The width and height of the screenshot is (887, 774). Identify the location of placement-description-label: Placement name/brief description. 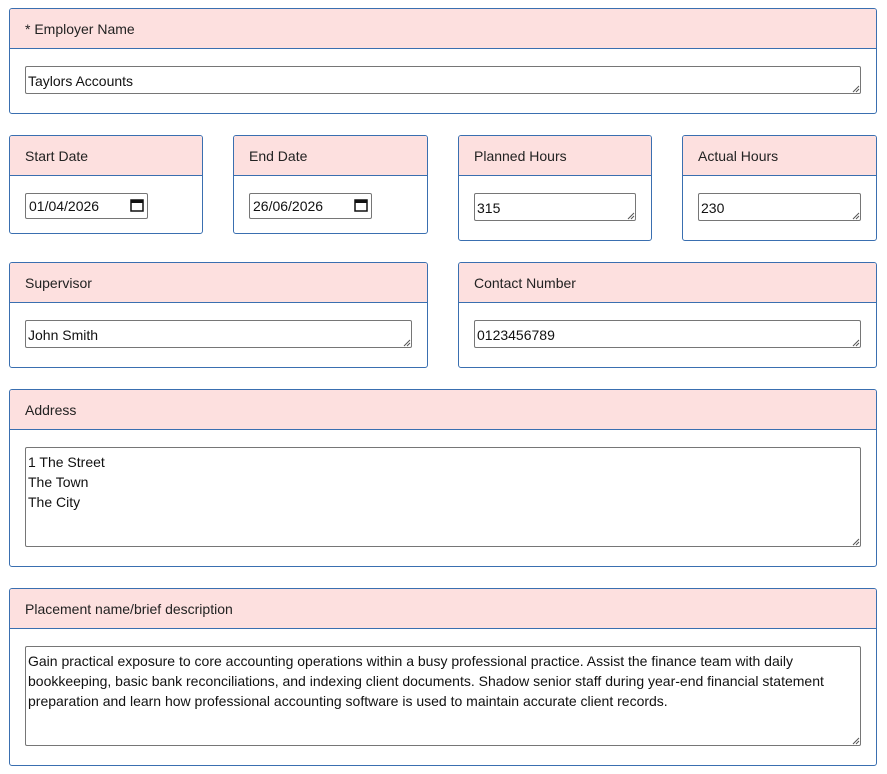
(443, 609).